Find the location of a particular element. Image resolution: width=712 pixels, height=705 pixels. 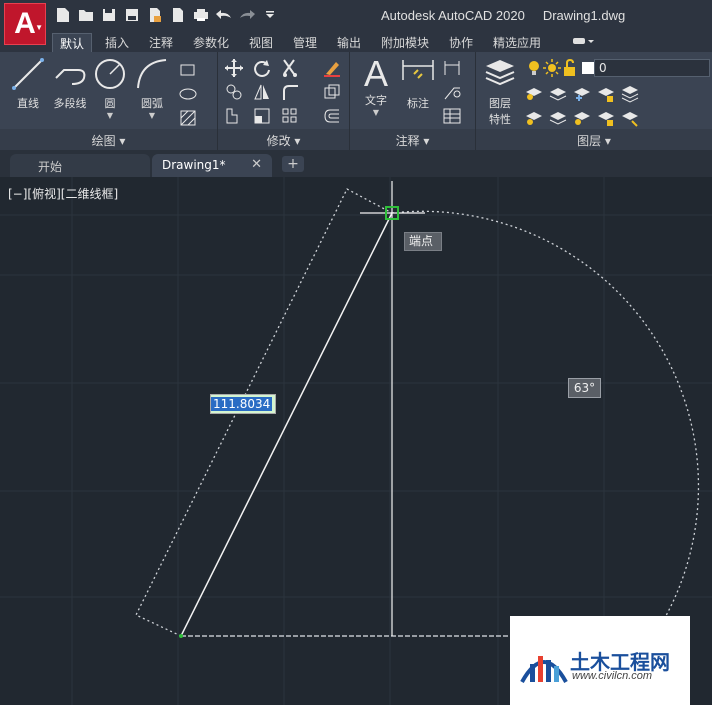

layers-panel-label: 图层 ▾ is located at coordinates (594, 140).